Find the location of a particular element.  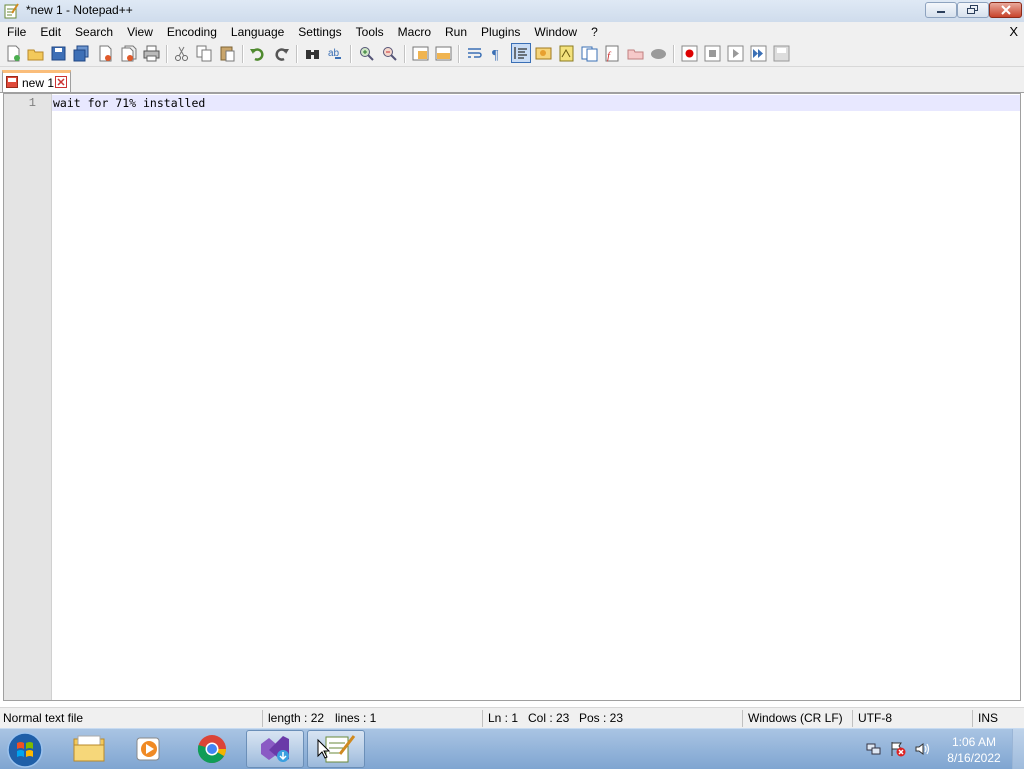

menu-edit: Edit is located at coordinates (50, 32).